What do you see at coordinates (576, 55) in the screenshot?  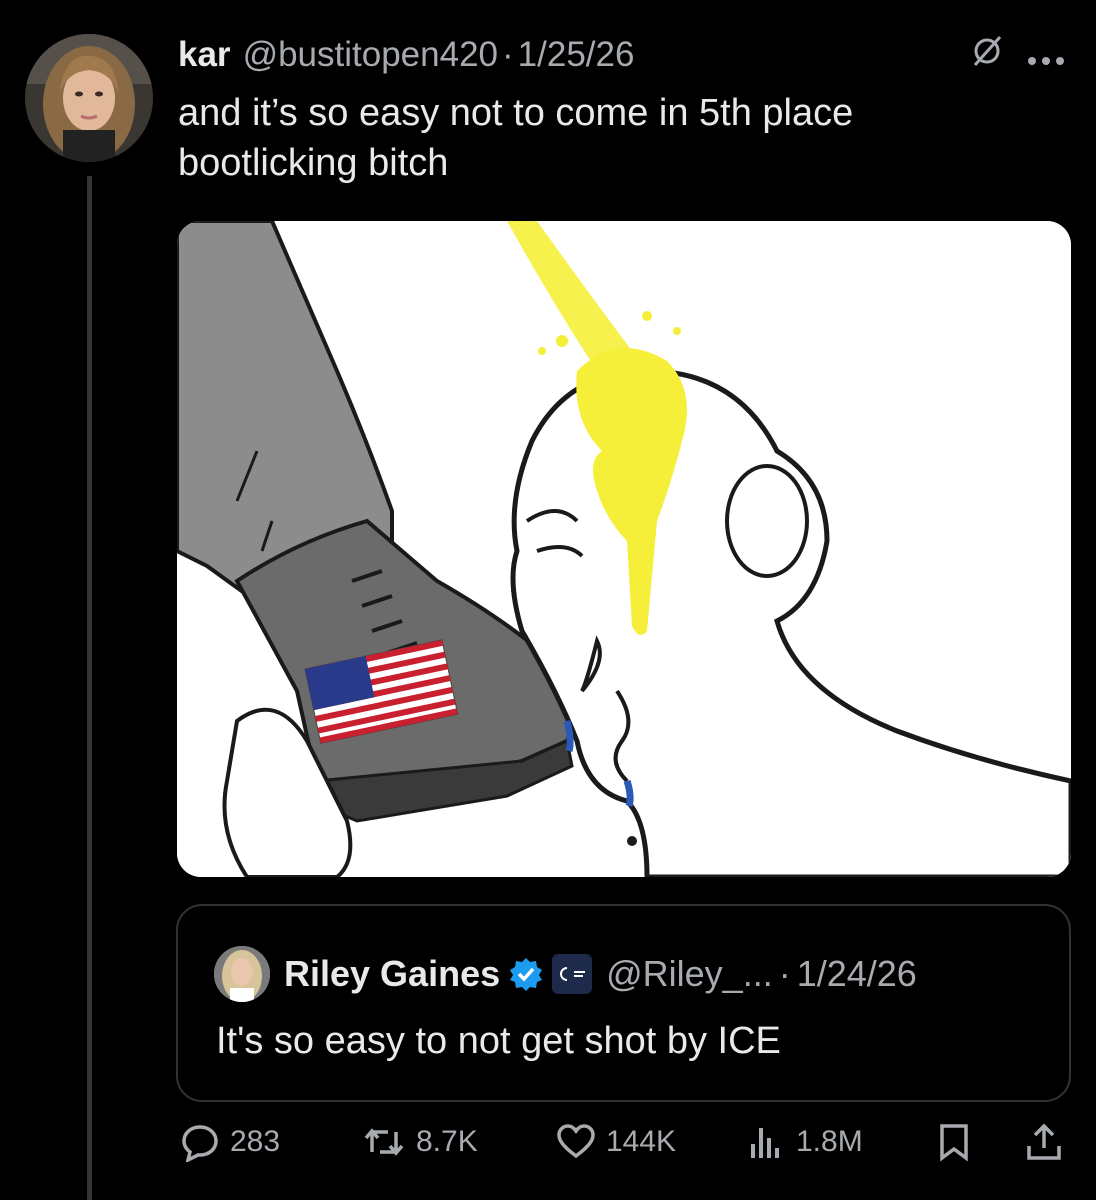 I see `post-date: 1/25/26` at bounding box center [576, 55].